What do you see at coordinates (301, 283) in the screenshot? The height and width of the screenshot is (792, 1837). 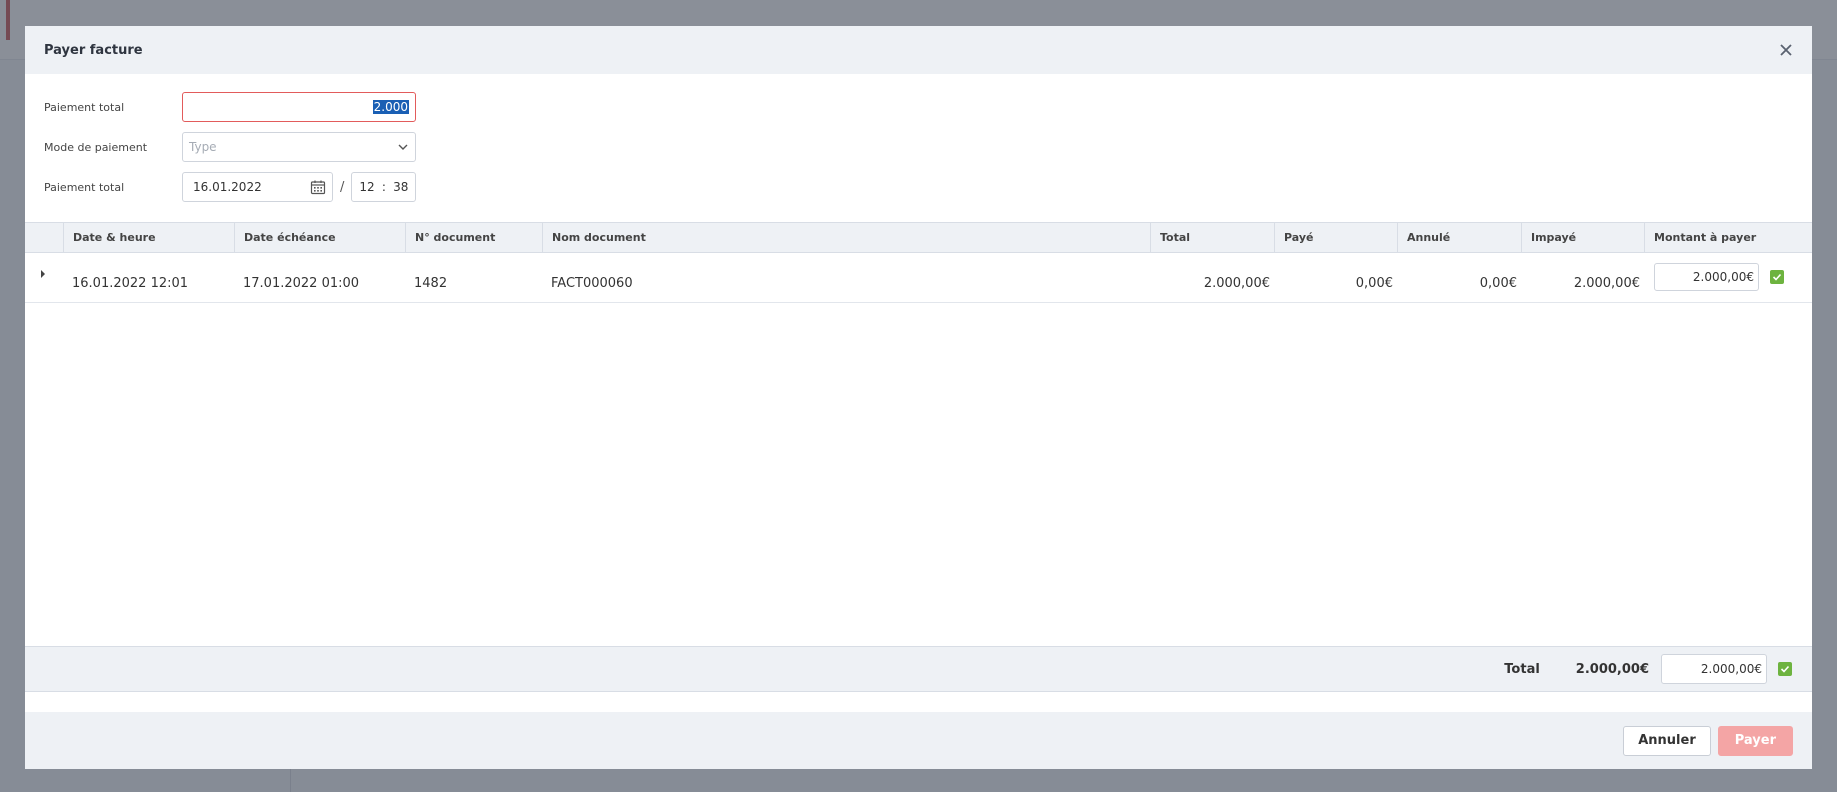 I see `cell-date-echeance: 17.01.2022 01:00` at bounding box center [301, 283].